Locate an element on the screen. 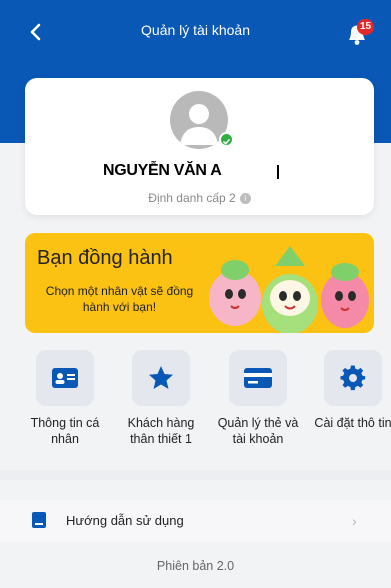 The width and height of the screenshot is (391, 588). banner-title: Bạn đồng hành is located at coordinates (105, 258).